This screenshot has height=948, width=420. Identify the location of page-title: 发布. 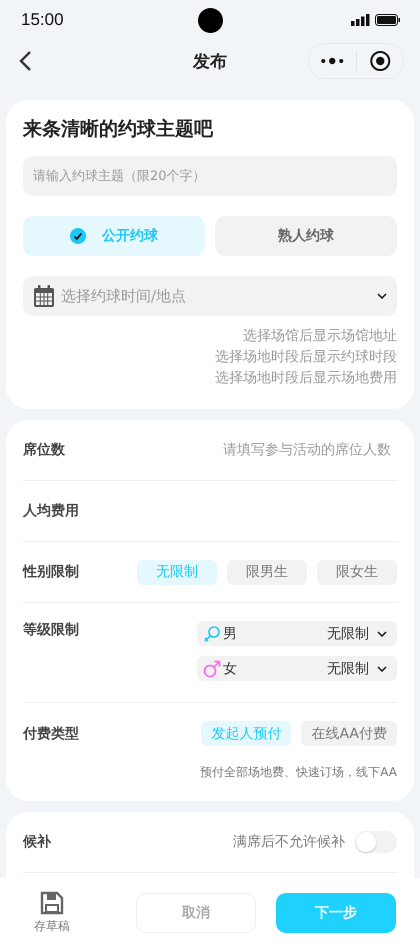
(210, 61).